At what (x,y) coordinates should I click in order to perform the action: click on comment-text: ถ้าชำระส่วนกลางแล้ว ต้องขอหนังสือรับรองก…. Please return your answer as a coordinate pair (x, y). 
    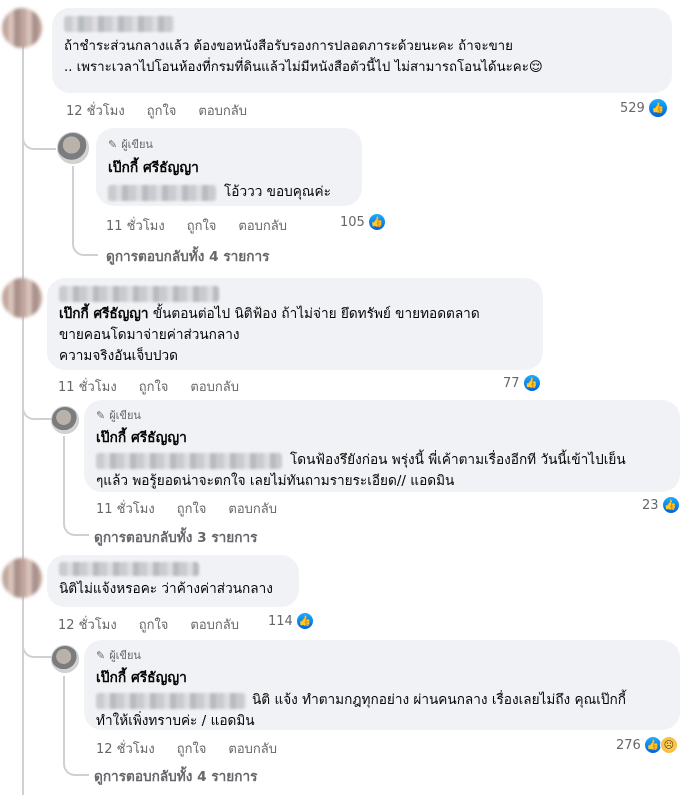
    Looking at the image, I should click on (303, 57).